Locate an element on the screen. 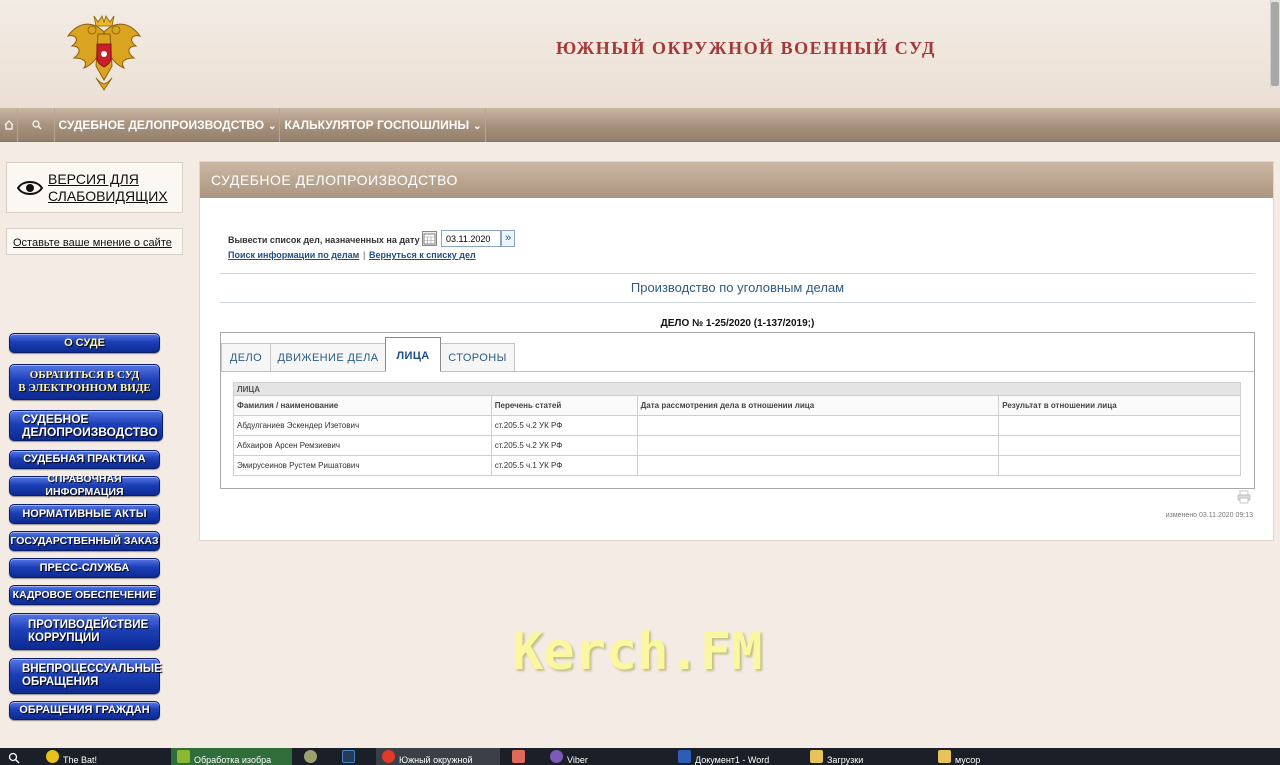 This screenshot has width=1280, height=765. visually-impaired-version-button: ВЕРСИЯ ДЛЯ СЛАБОВИДЯЩИХ is located at coordinates (94, 187).